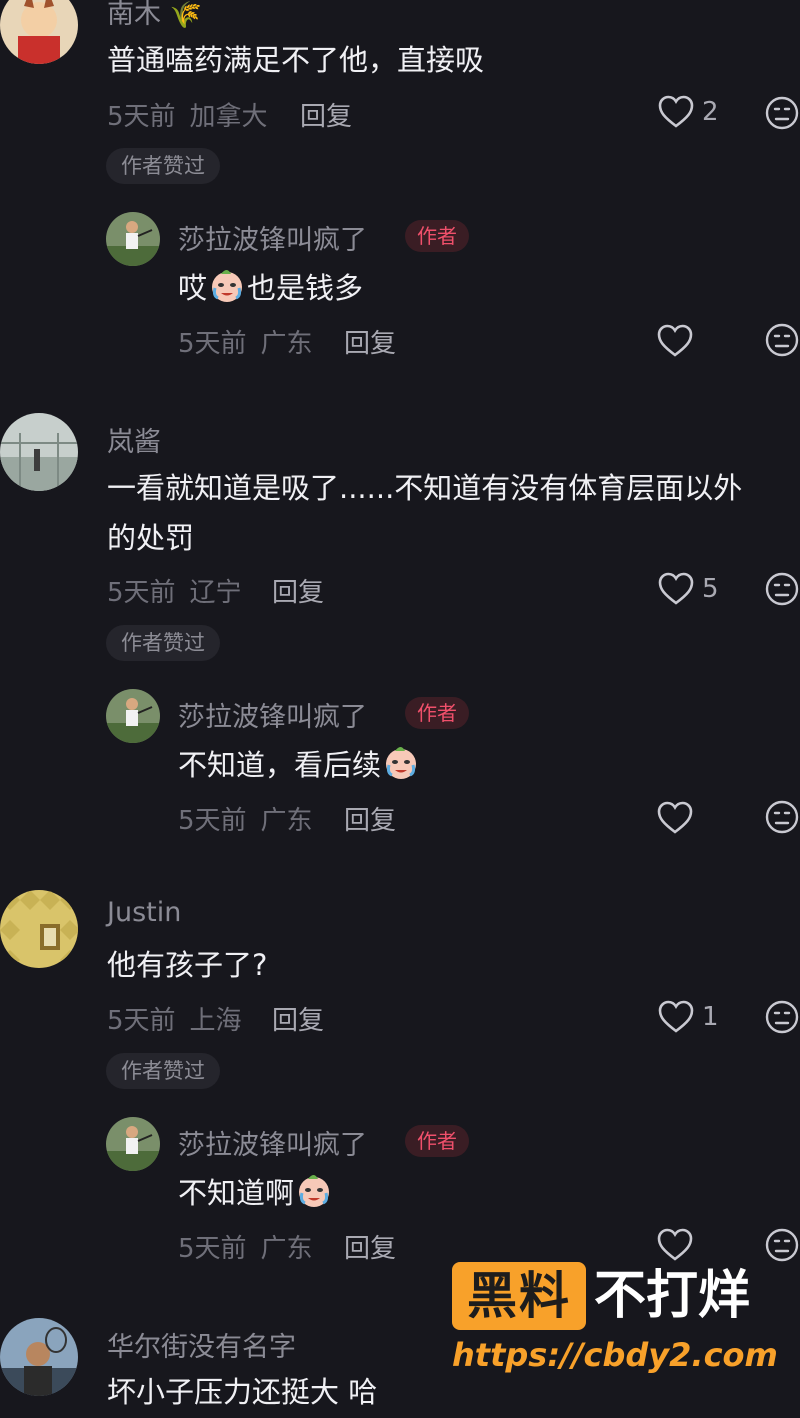 The height and width of the screenshot is (1418, 800). I want to click on comment-text: 他有孩子了?, so click(187, 965).